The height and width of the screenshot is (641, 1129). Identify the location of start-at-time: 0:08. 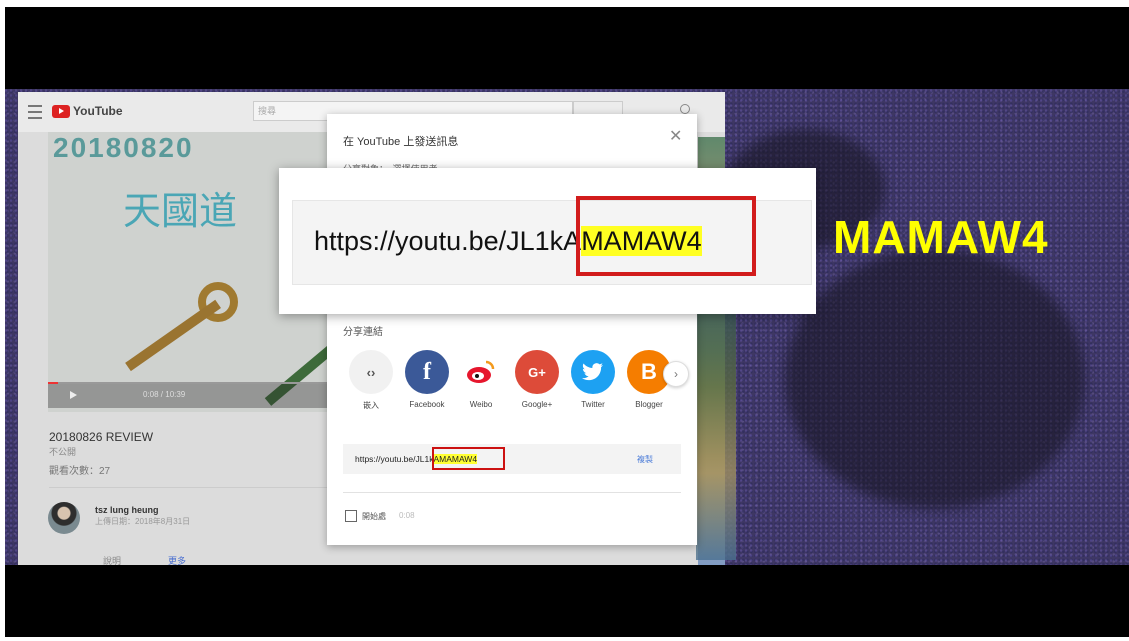
(407, 515).